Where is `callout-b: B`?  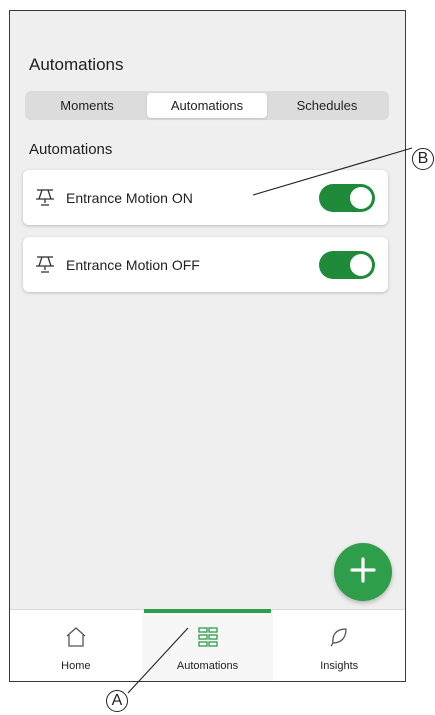
callout-b: B is located at coordinates (423, 159).